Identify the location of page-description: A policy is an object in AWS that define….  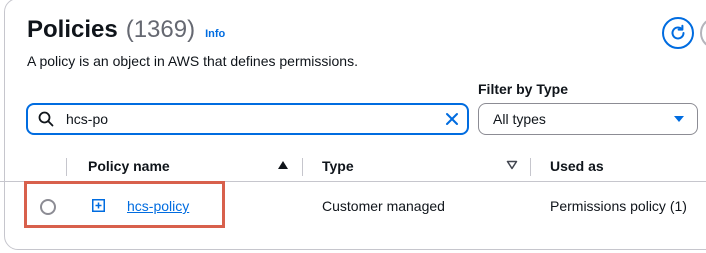
(192, 61).